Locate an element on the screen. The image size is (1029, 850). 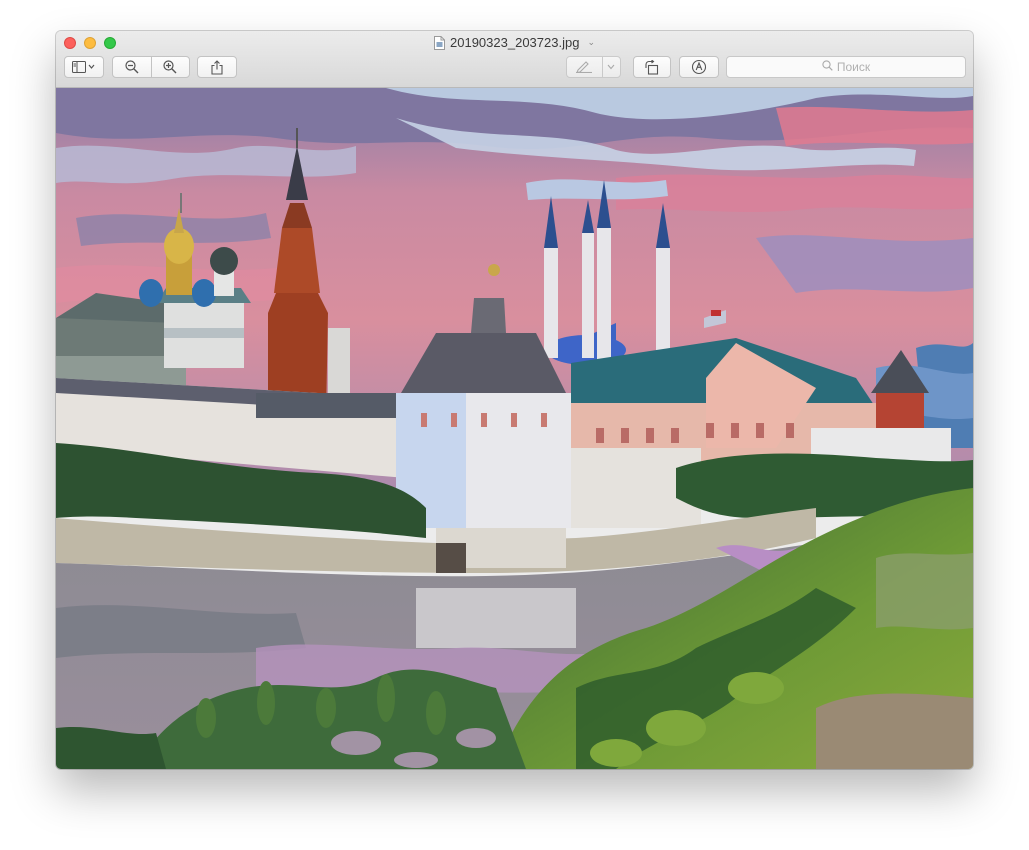
zoom-segment is located at coordinates (151, 67).